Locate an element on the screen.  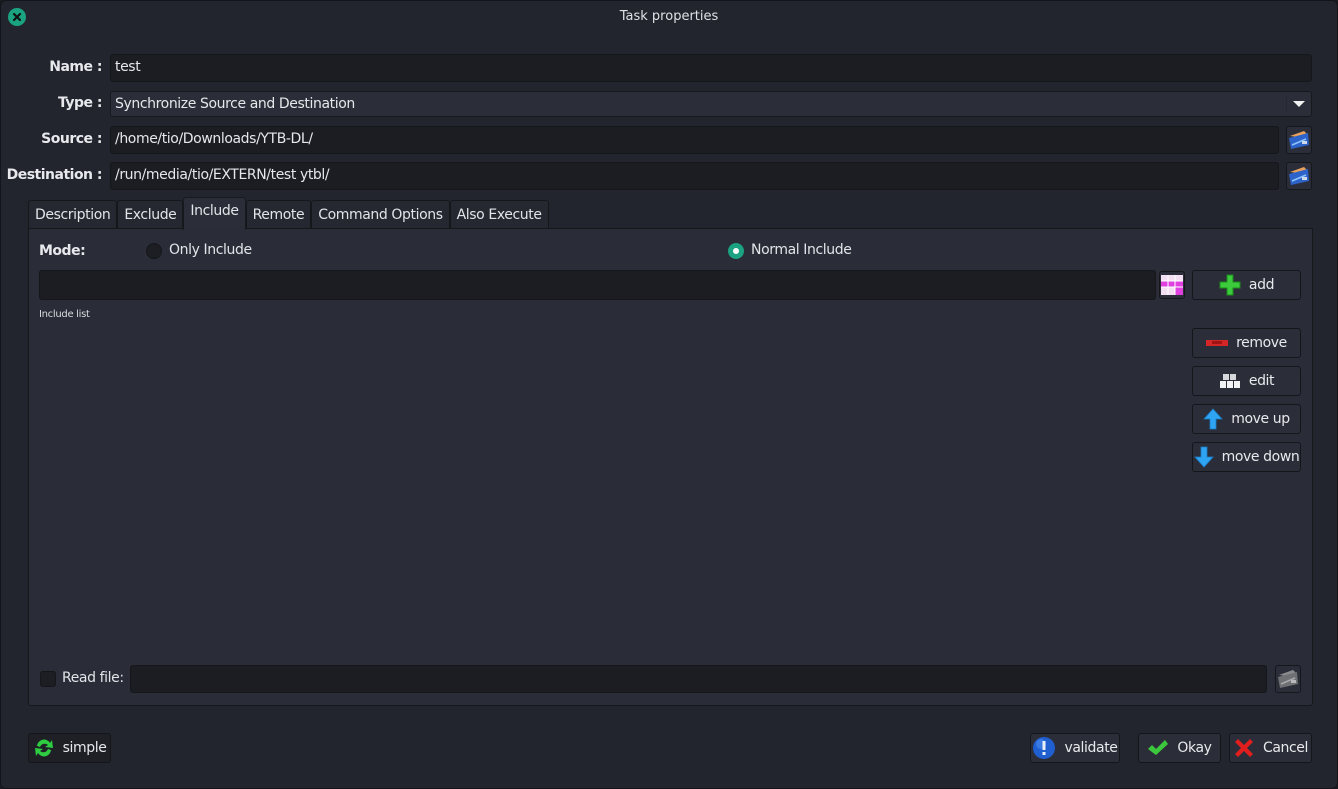
validate-label: validate is located at coordinates (1091, 748).